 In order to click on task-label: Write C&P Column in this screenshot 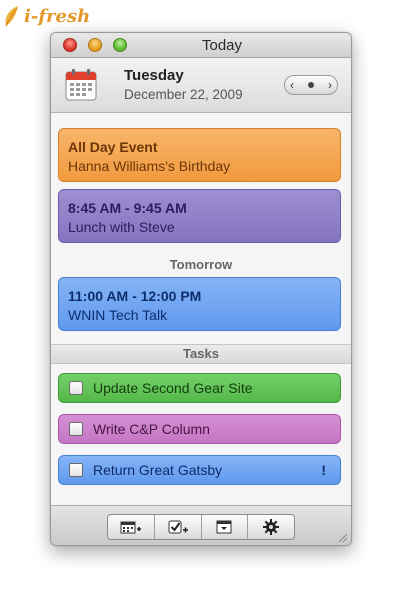, I will do `click(151, 429)`.